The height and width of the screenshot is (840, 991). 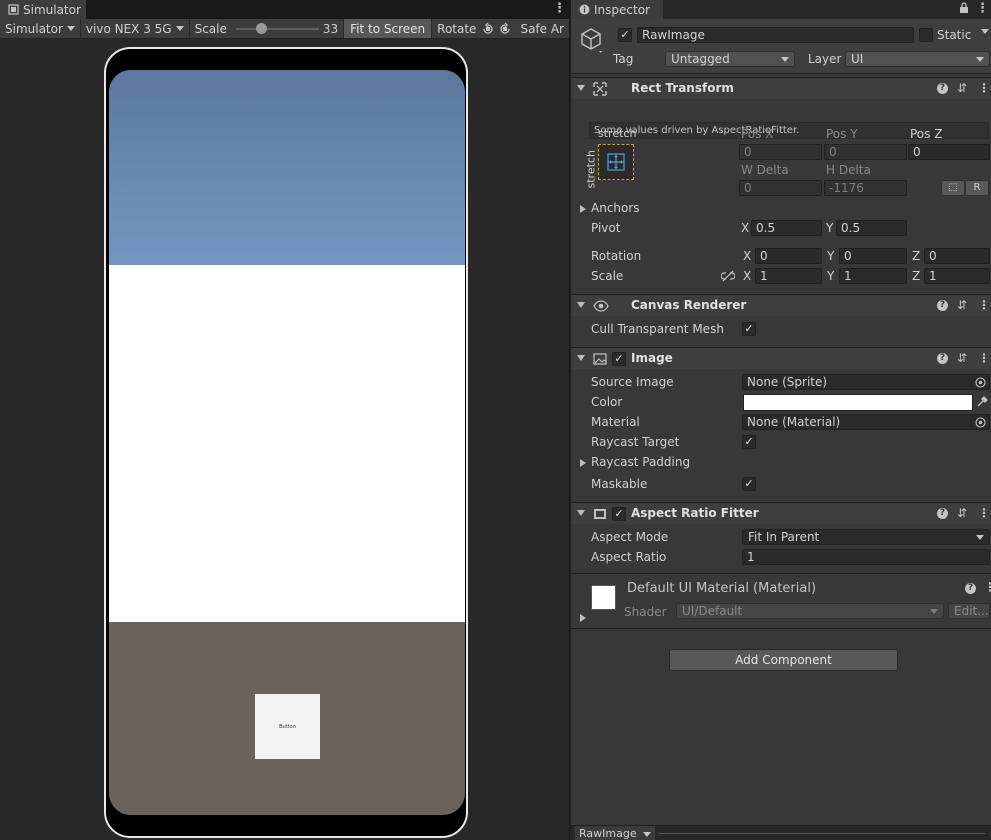 I want to click on add-component-button: Add Component, so click(x=783, y=660).